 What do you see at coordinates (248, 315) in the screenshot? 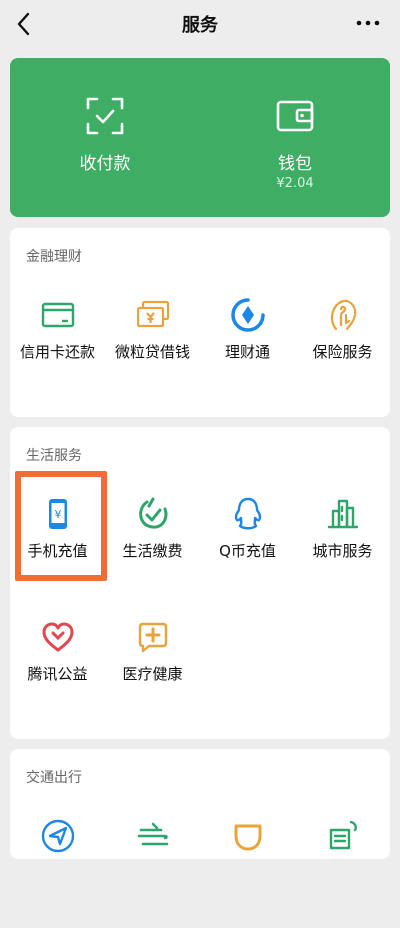
I see `wealth-icon` at bounding box center [248, 315].